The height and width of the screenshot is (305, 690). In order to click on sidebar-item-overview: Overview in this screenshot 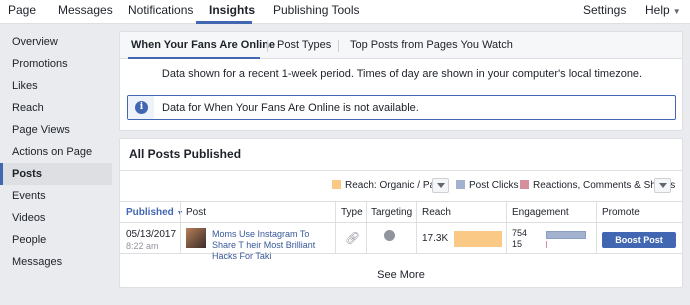, I will do `click(56, 42)`.